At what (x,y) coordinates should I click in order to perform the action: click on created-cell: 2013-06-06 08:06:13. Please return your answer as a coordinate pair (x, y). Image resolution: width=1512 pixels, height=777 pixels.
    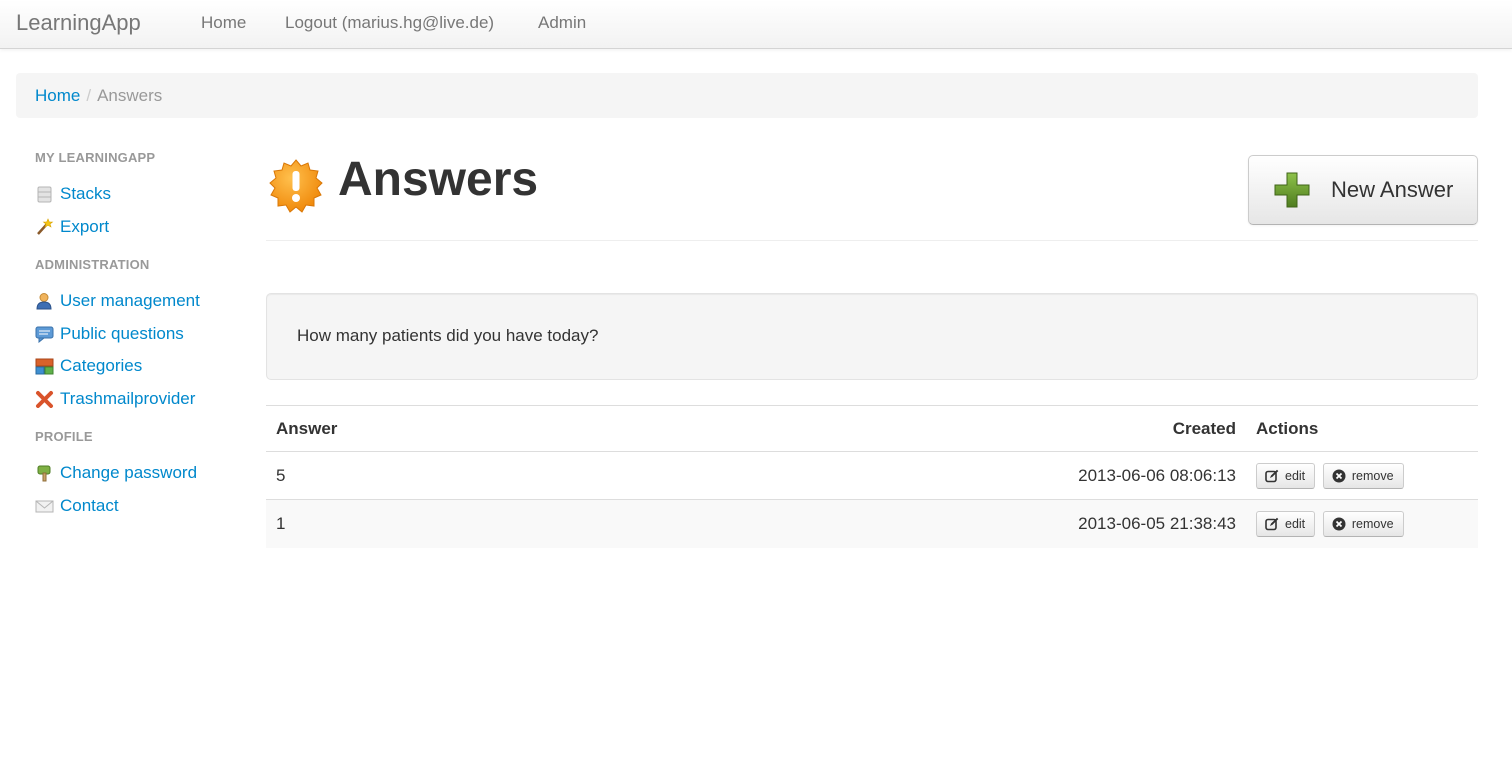
    Looking at the image, I should click on (909, 475).